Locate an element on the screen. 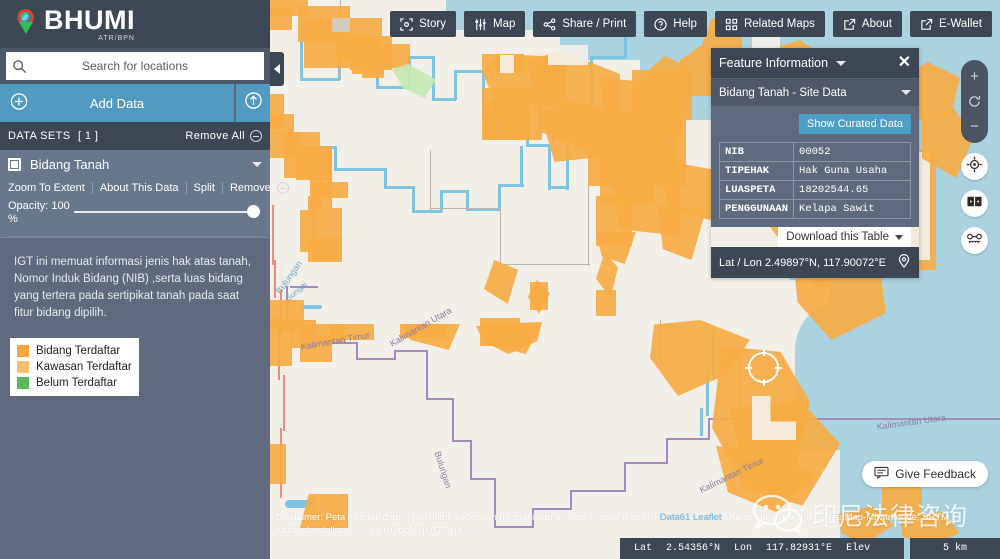 Image resolution: width=1000 pixels, height=559 pixels. upload-data-button is located at coordinates (253, 103).